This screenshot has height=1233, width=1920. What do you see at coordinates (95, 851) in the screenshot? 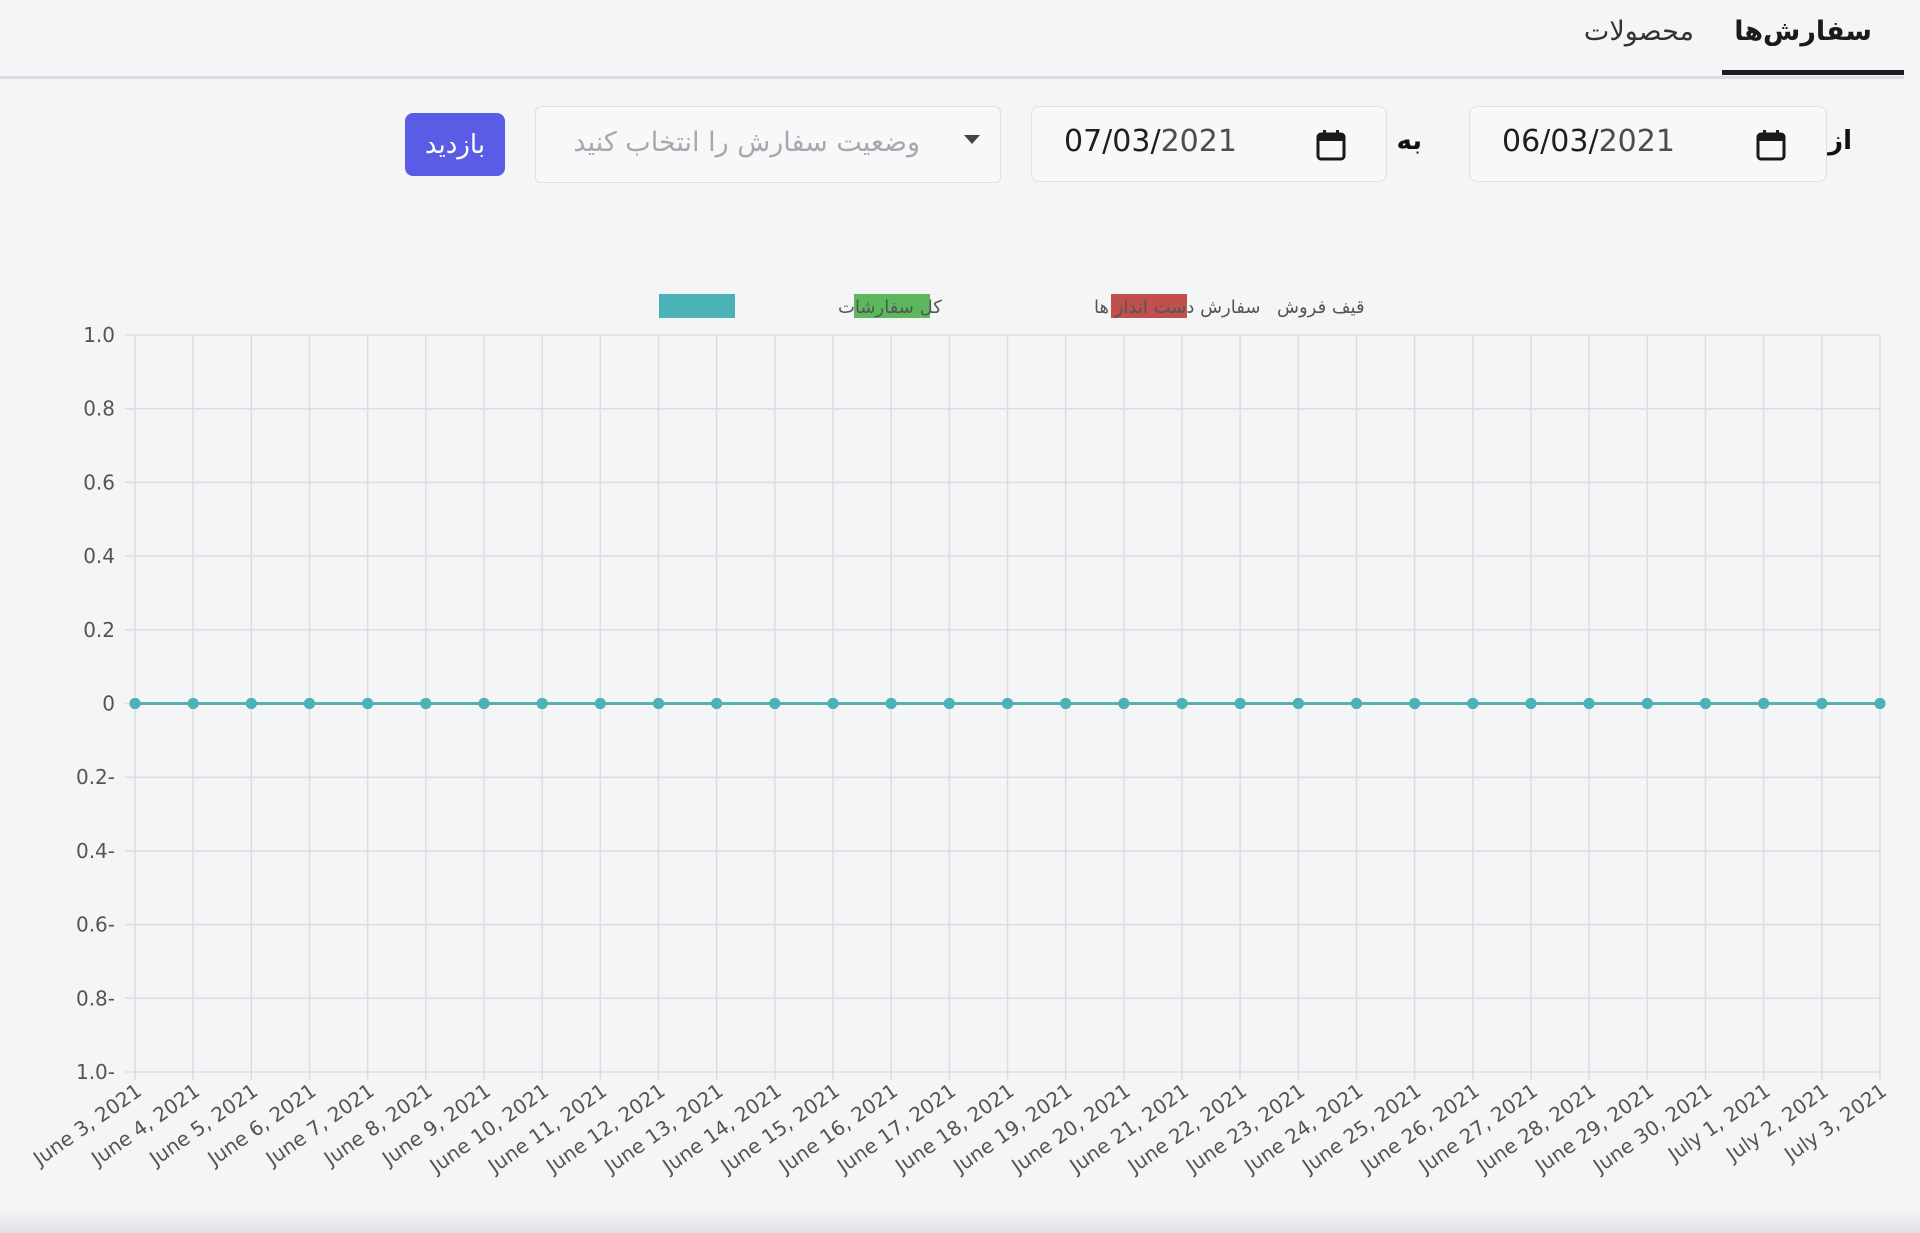
I see `y-tick-label: 0.4-` at bounding box center [95, 851].